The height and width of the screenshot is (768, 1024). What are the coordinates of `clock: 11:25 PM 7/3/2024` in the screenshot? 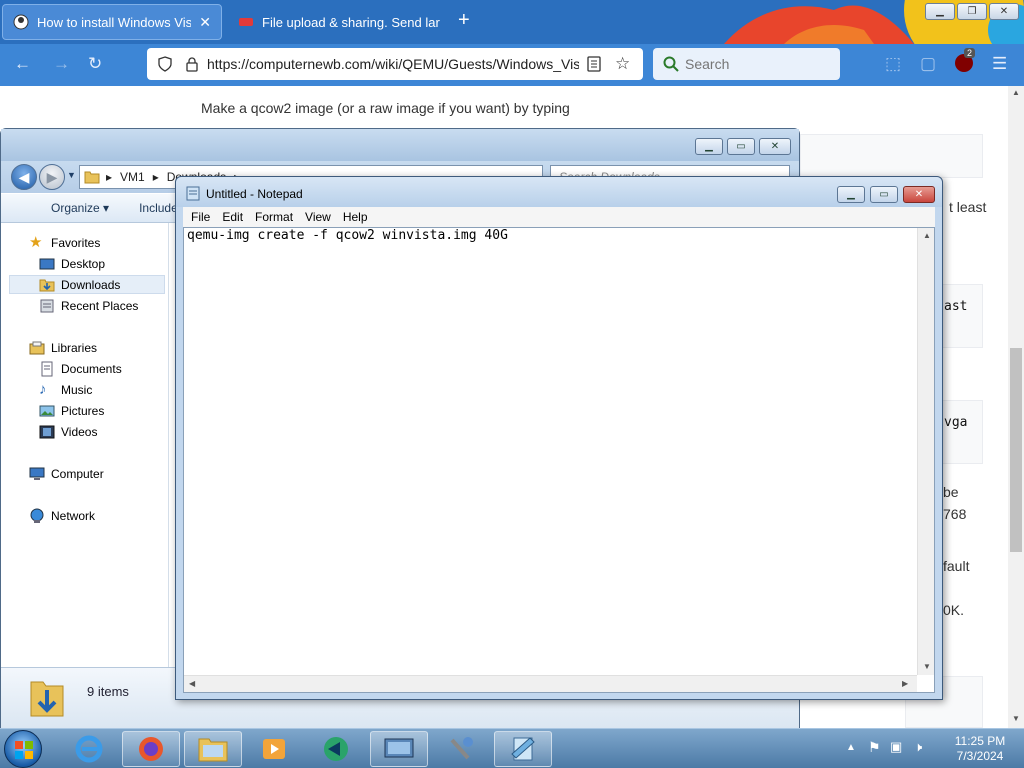 It's located at (980, 749).